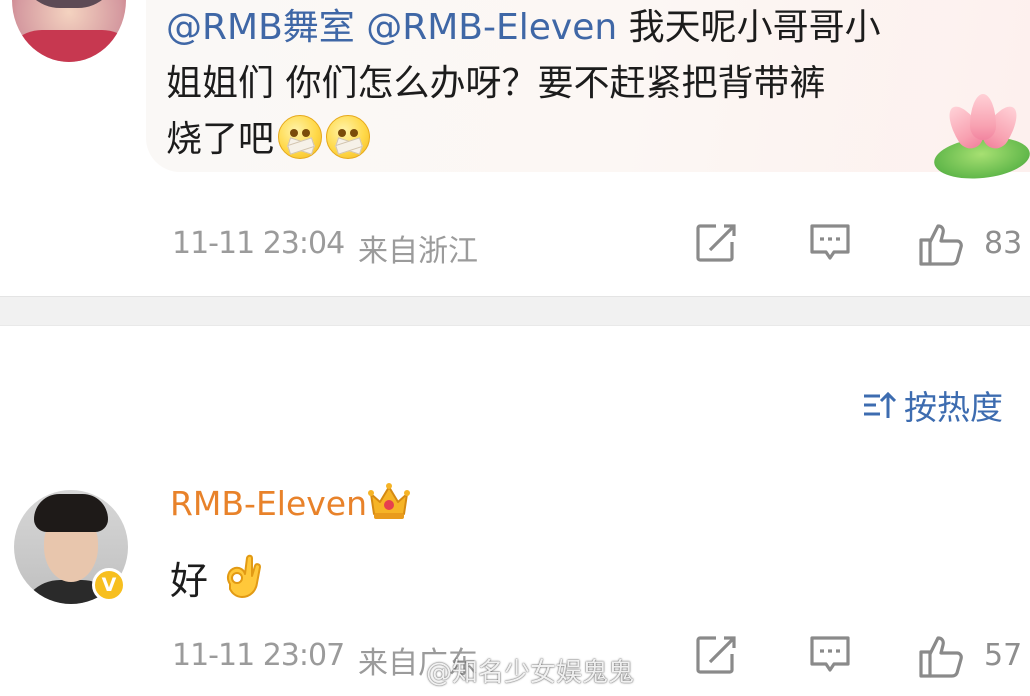 This screenshot has width=1030, height=696. What do you see at coordinates (268, 503) in the screenshot?
I see `username: RMB-Eleven` at bounding box center [268, 503].